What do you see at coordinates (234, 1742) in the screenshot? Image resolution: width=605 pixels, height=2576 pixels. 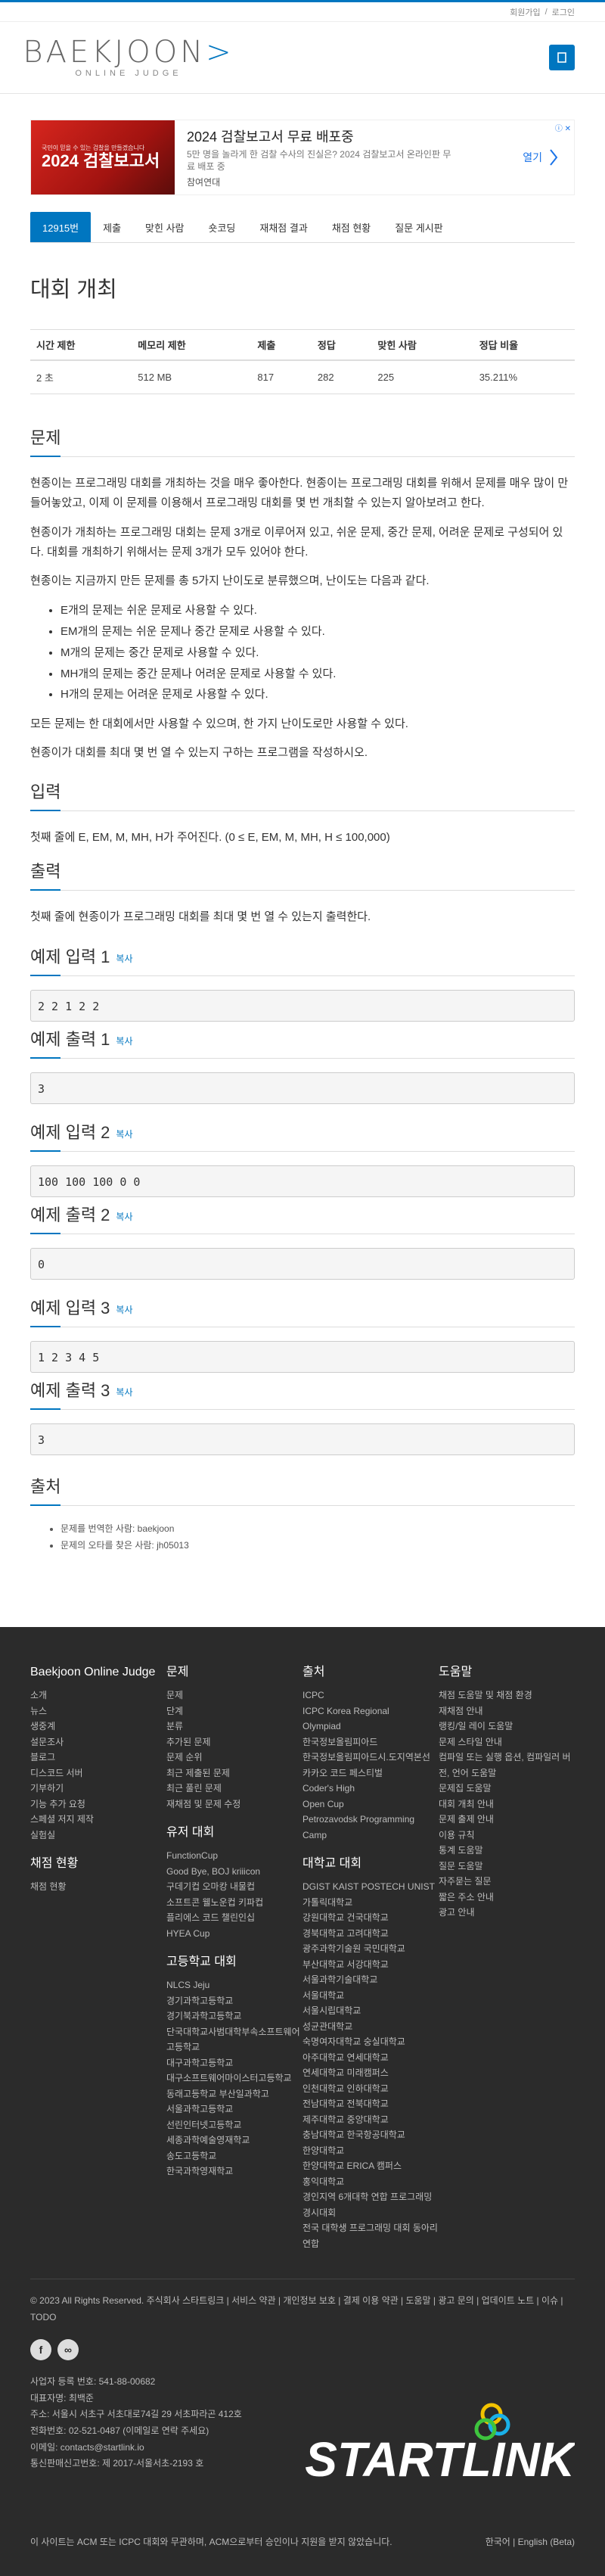 I see `footer-link: 추가된 문제` at bounding box center [234, 1742].